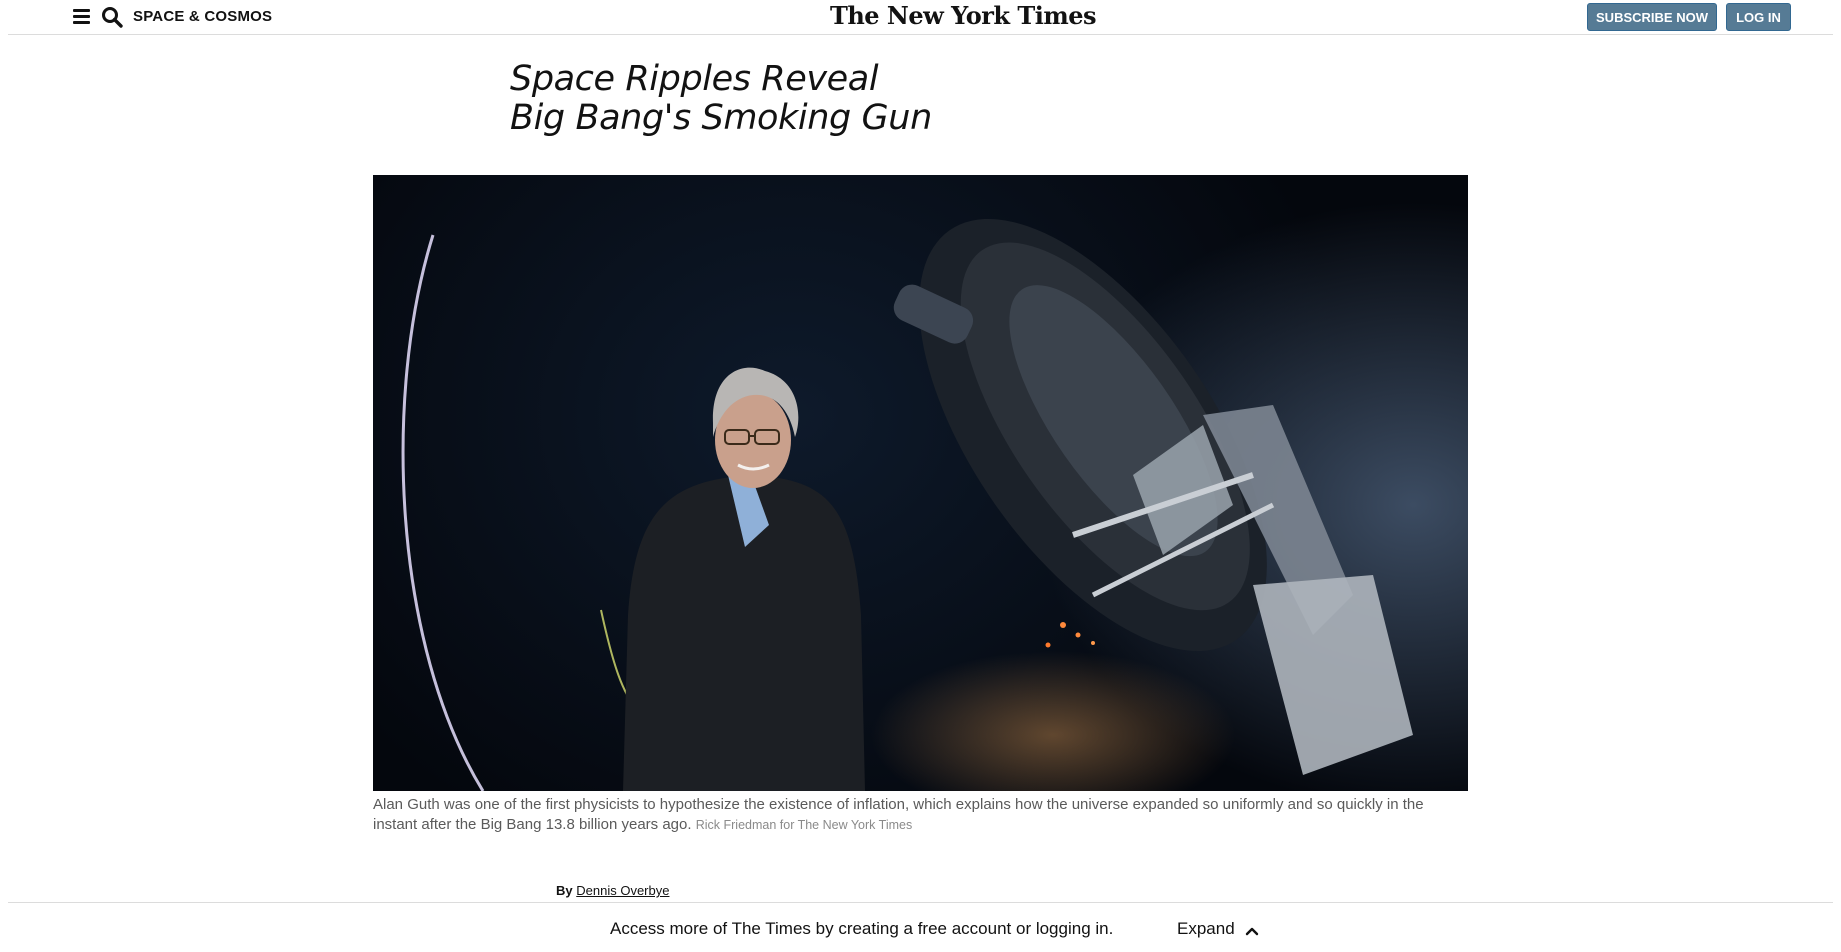 This screenshot has width=1841, height=952. I want to click on subscribe-now-button: SUBSCRIBE NOW, so click(1652, 17).